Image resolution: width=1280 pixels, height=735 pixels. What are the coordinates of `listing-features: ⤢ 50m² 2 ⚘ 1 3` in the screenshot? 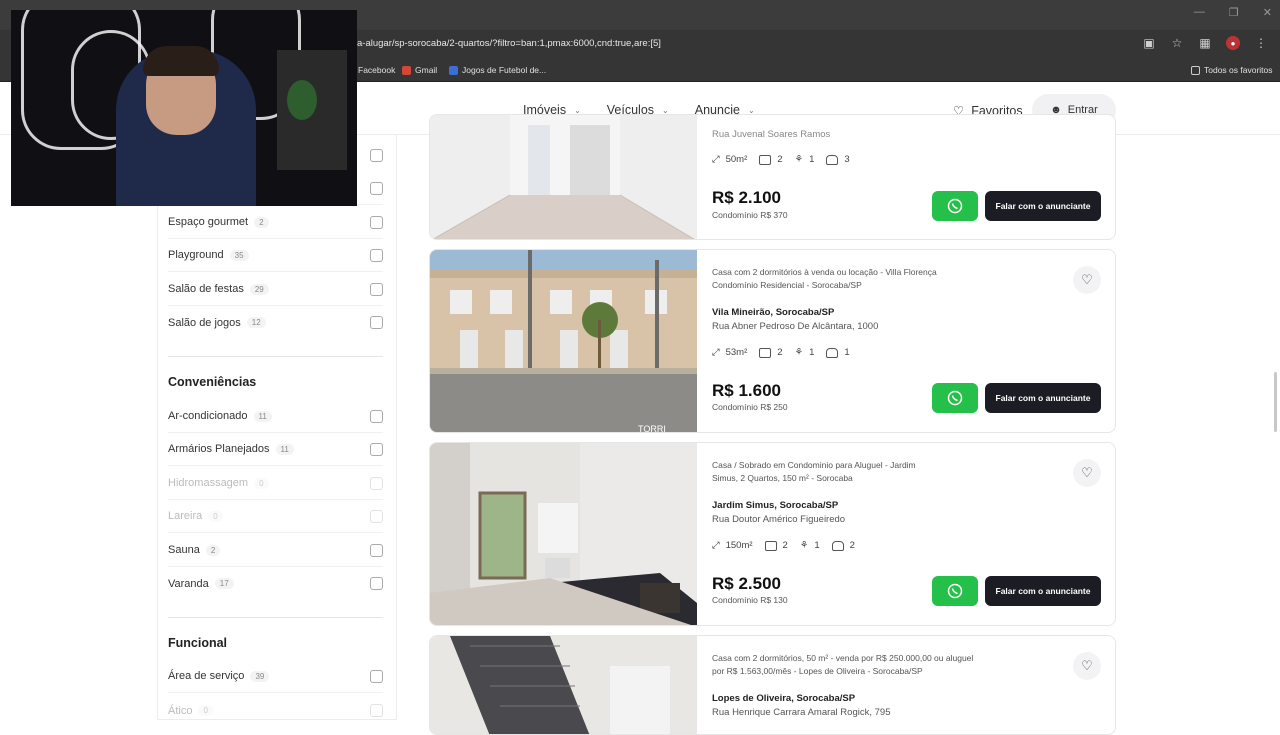 It's located at (781, 159).